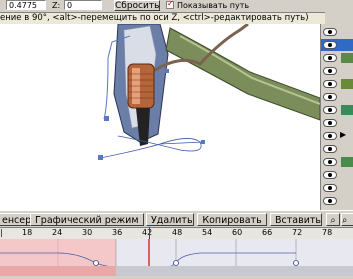 Image resolution: width=353 pixels, height=279 pixels. I want to click on footer-range, so click(58, 271).